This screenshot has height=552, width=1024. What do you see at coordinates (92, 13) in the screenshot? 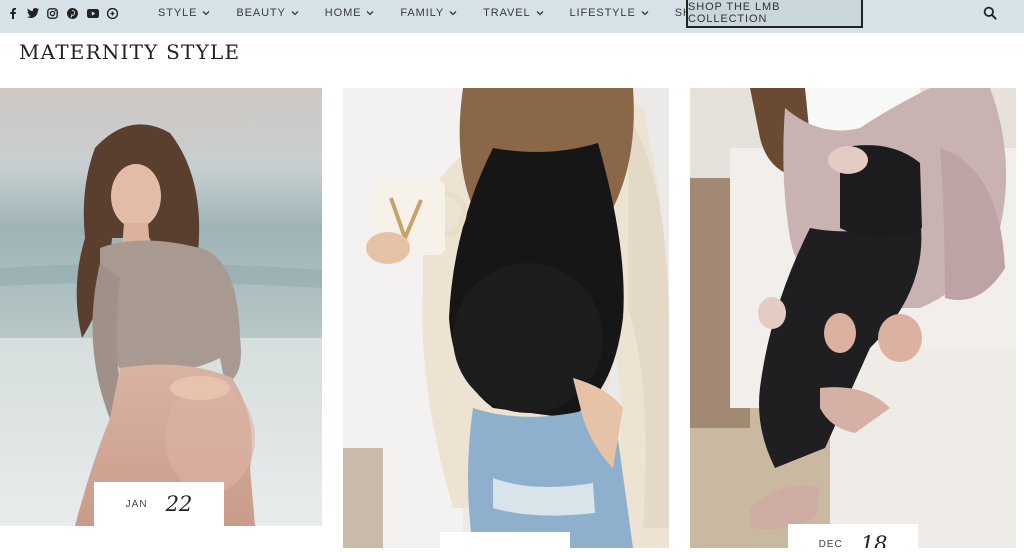
I see `youtube-icon` at bounding box center [92, 13].